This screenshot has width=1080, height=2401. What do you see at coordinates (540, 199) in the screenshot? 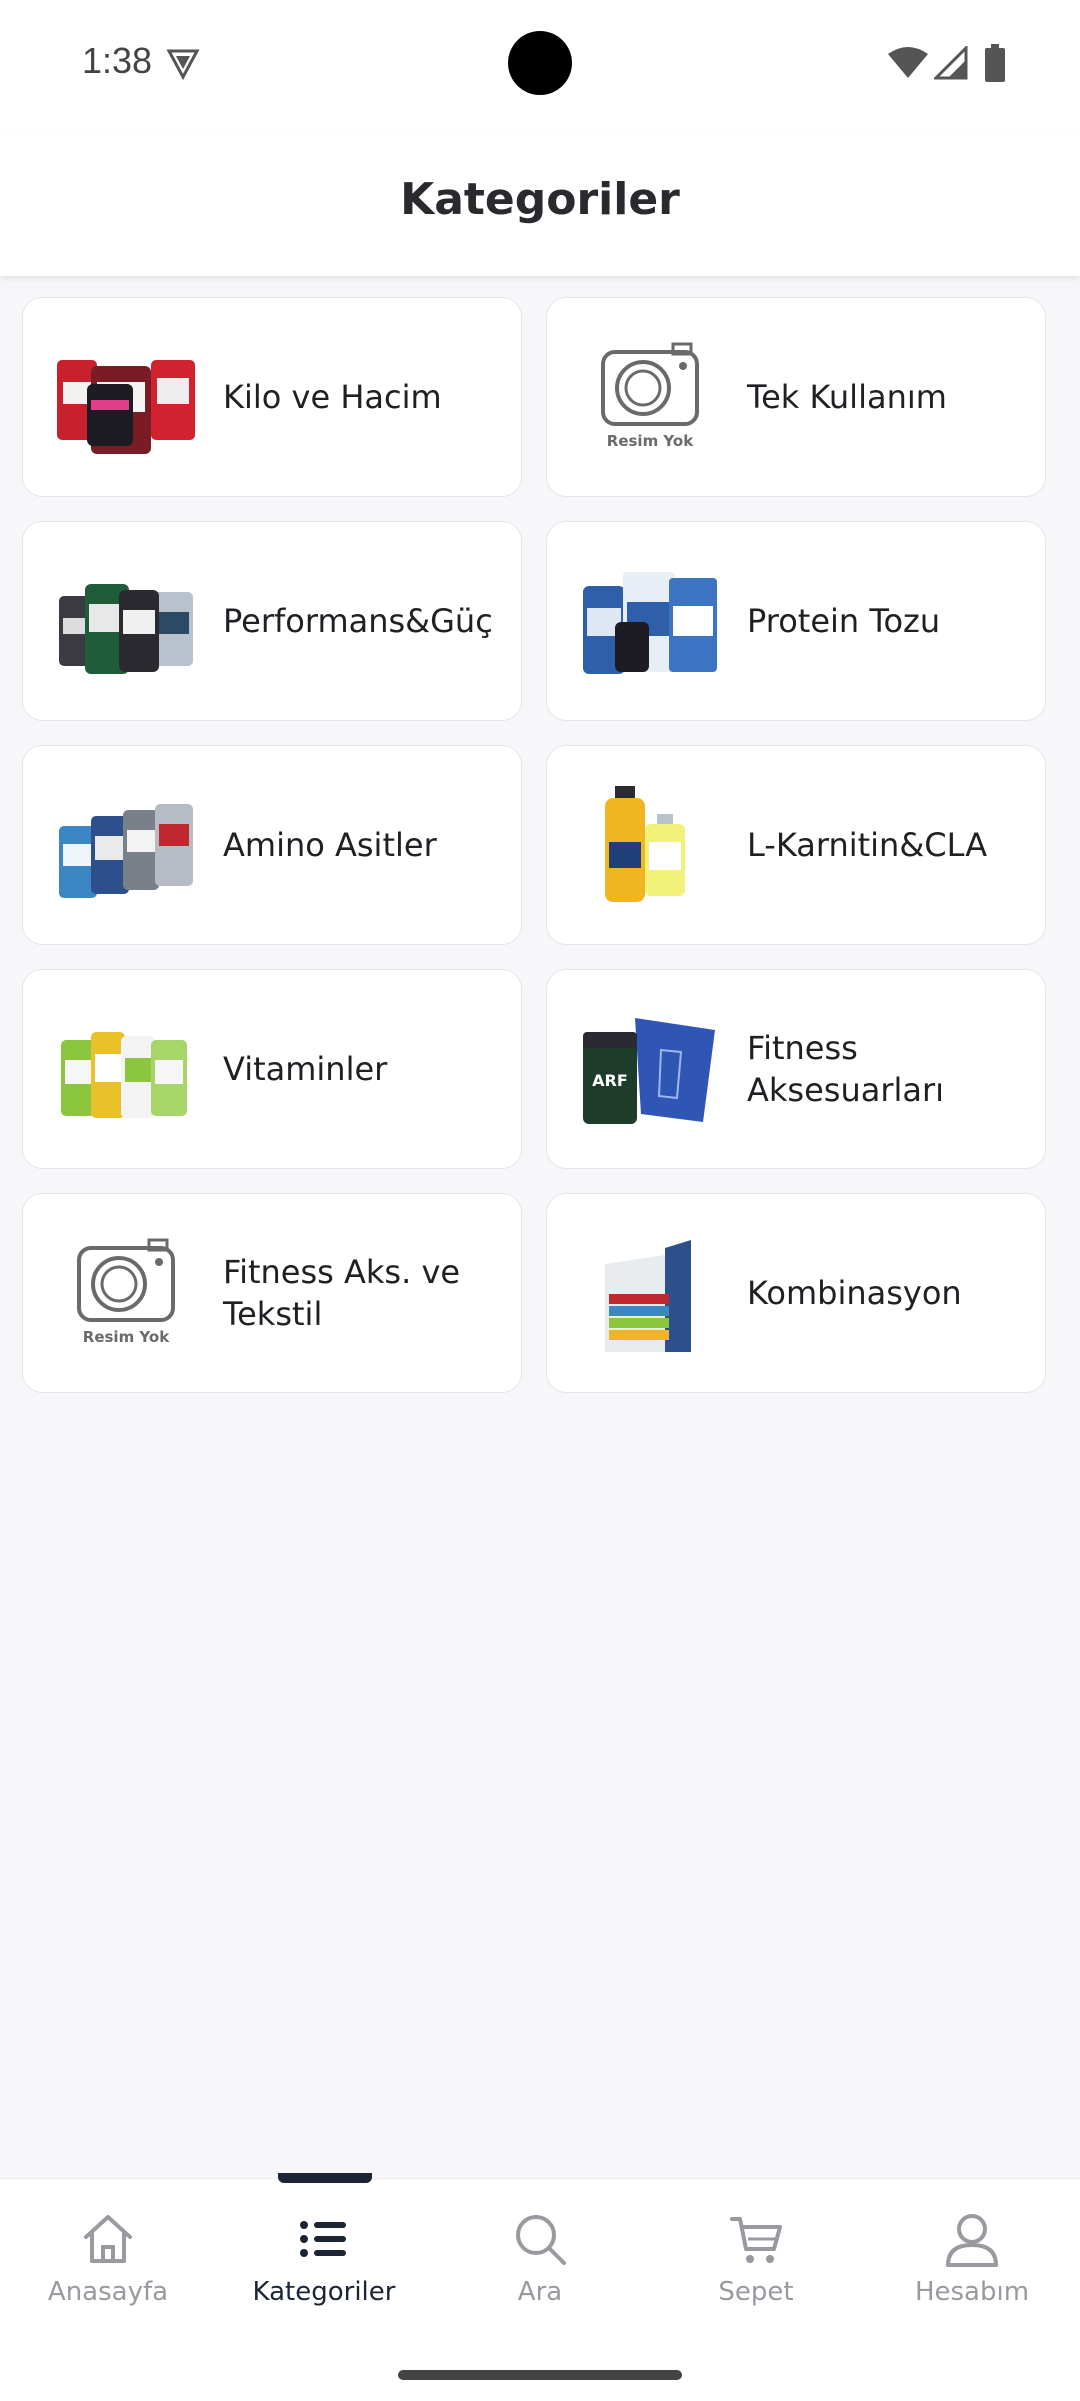
I see `page-title: Kategoriler` at bounding box center [540, 199].